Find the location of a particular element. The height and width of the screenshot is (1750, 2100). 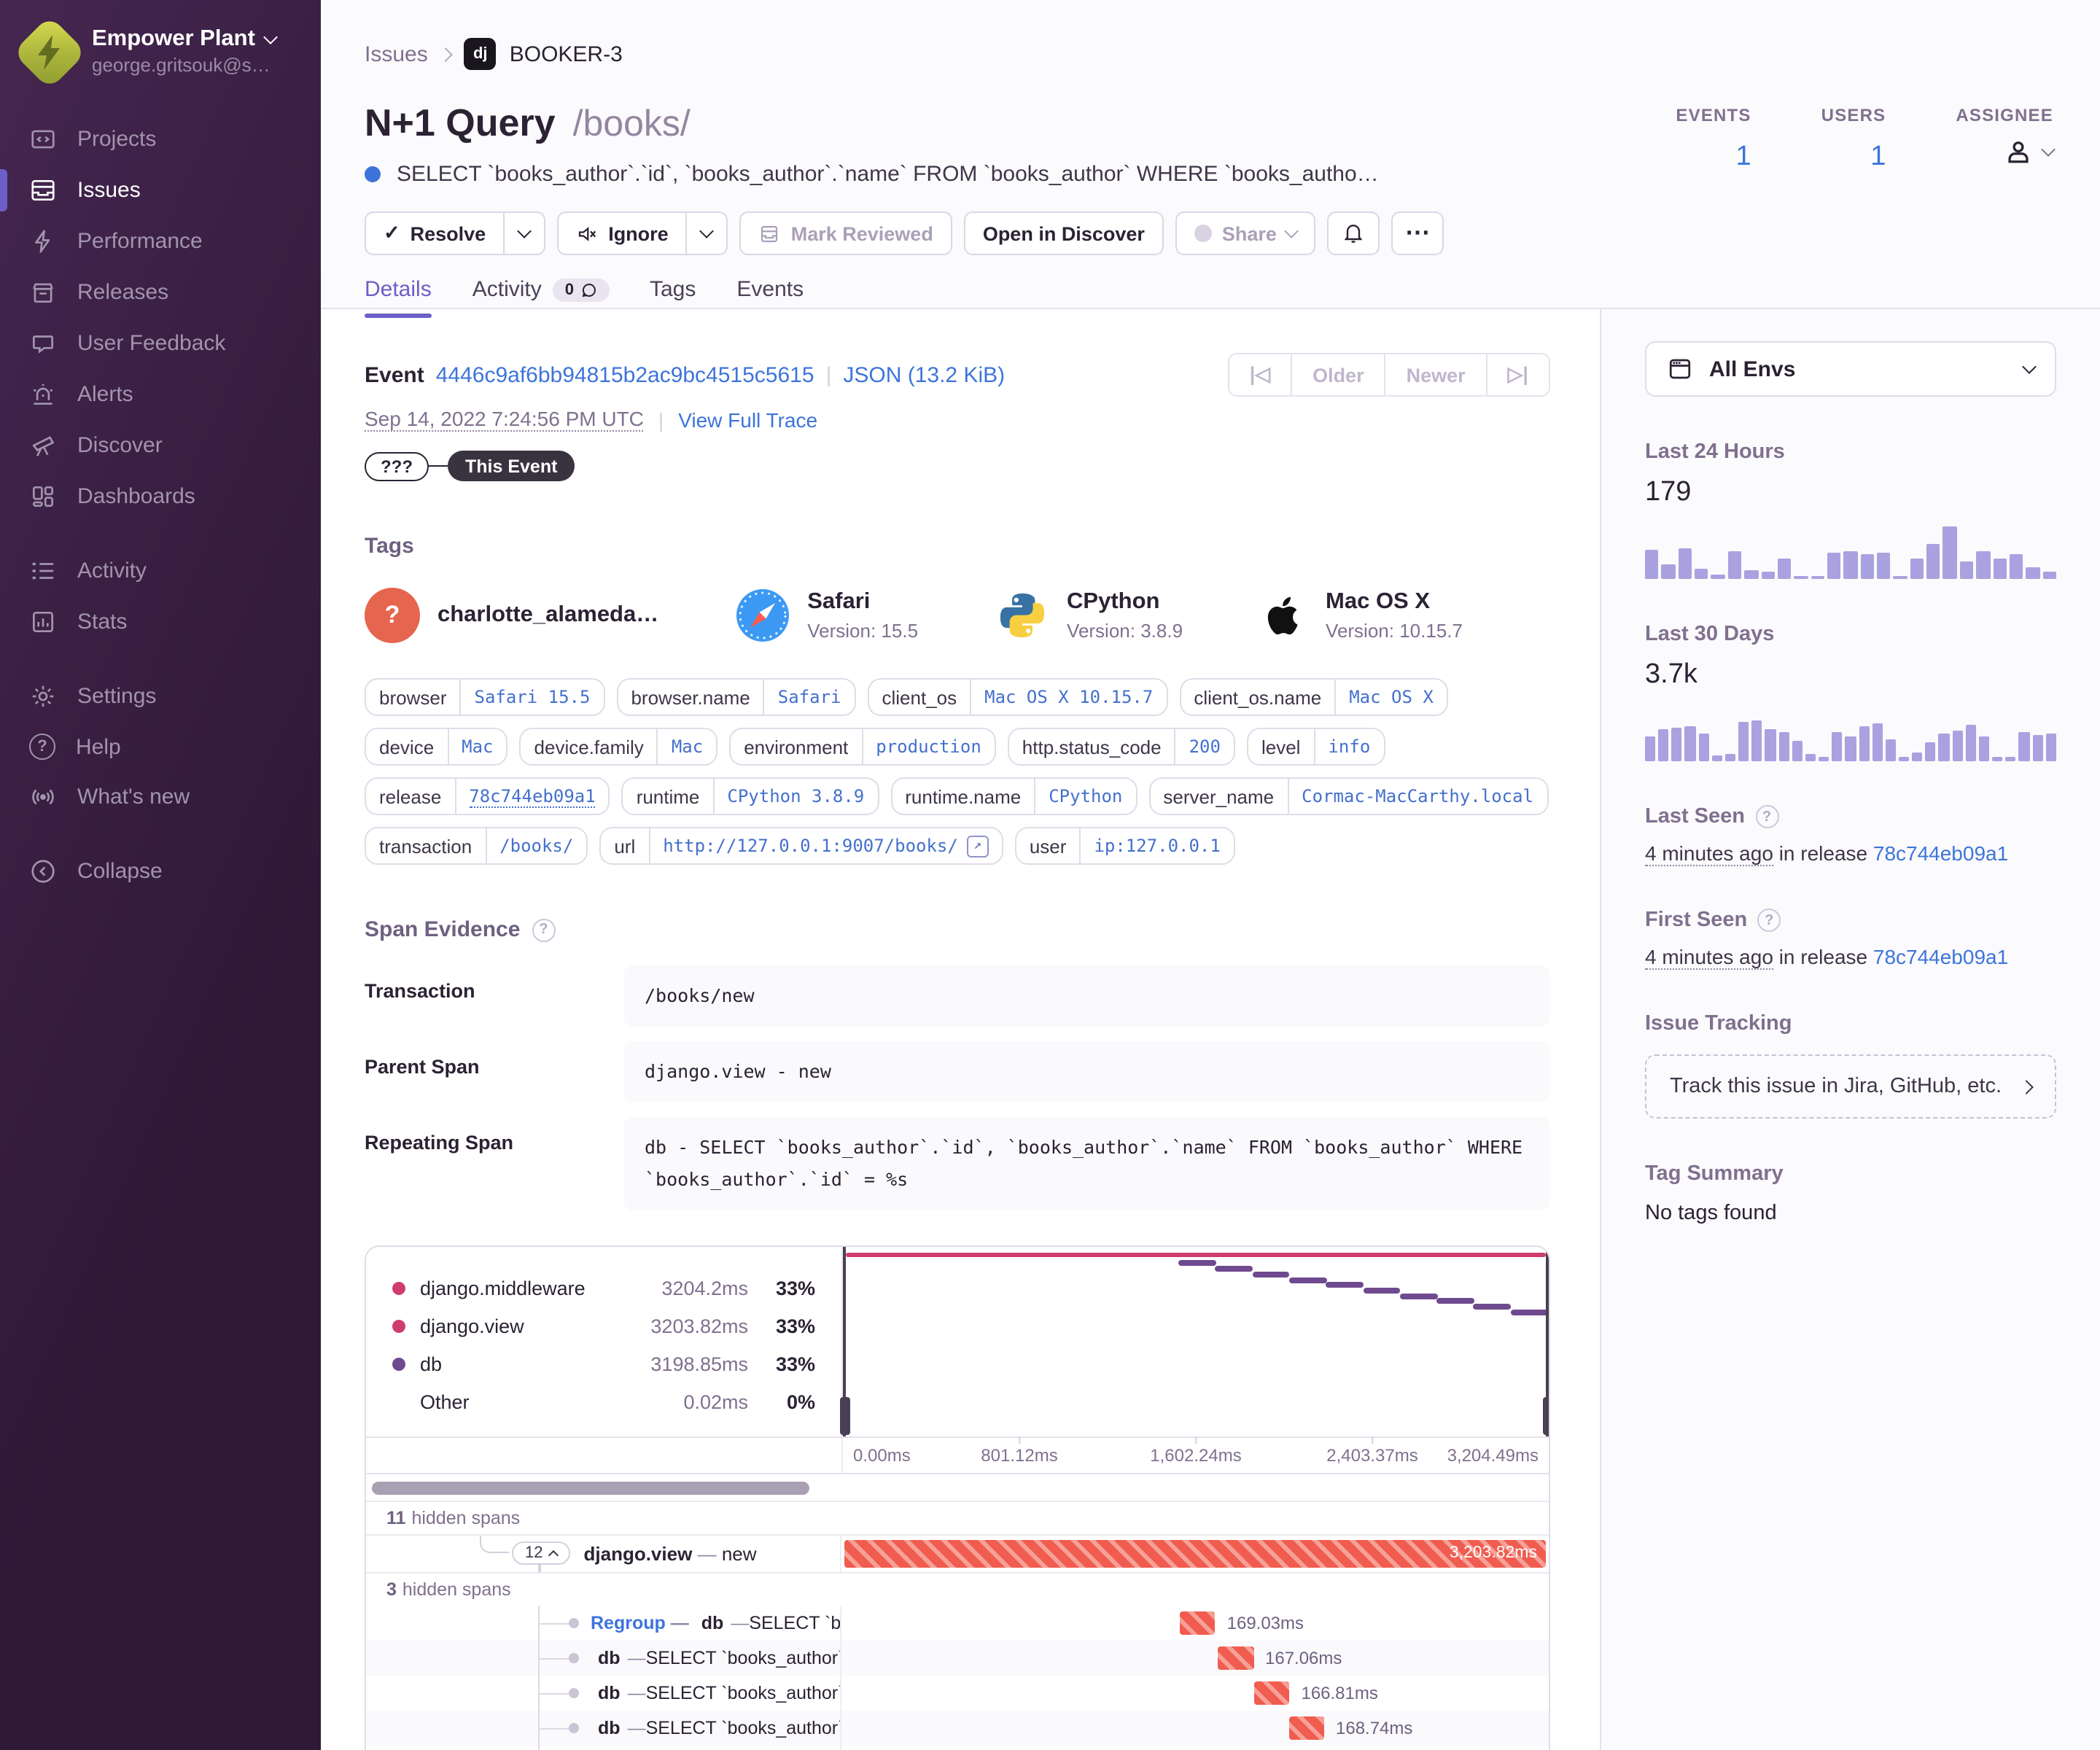

unknown-trace-pill: ??? is located at coordinates (397, 466).